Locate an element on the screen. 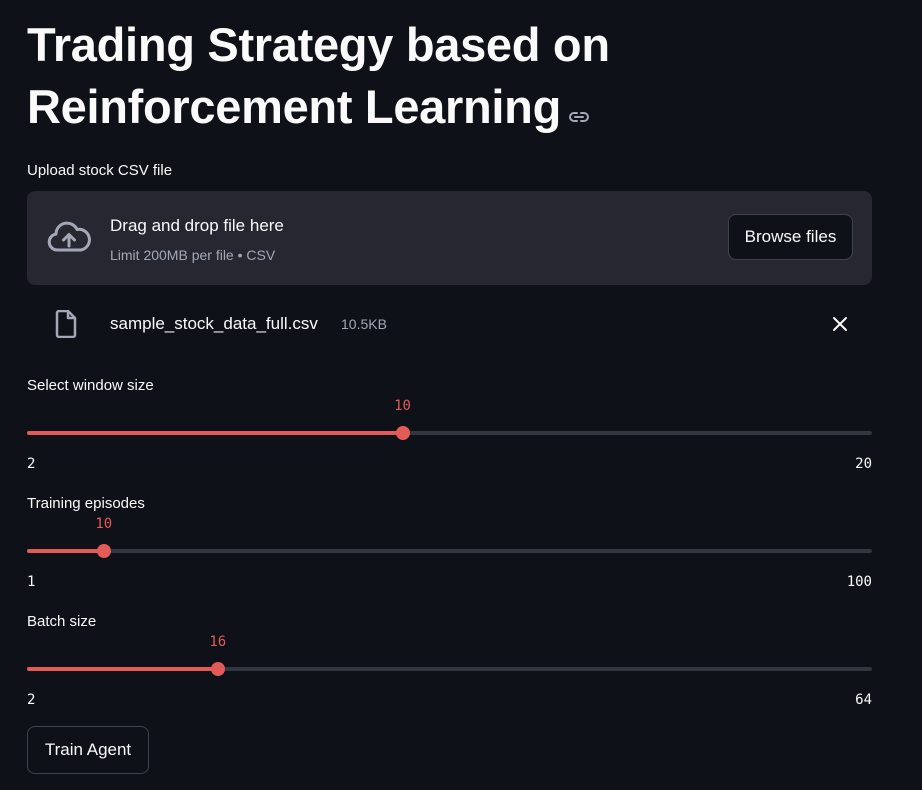  file-size: 10.5KB is located at coordinates (364, 324).